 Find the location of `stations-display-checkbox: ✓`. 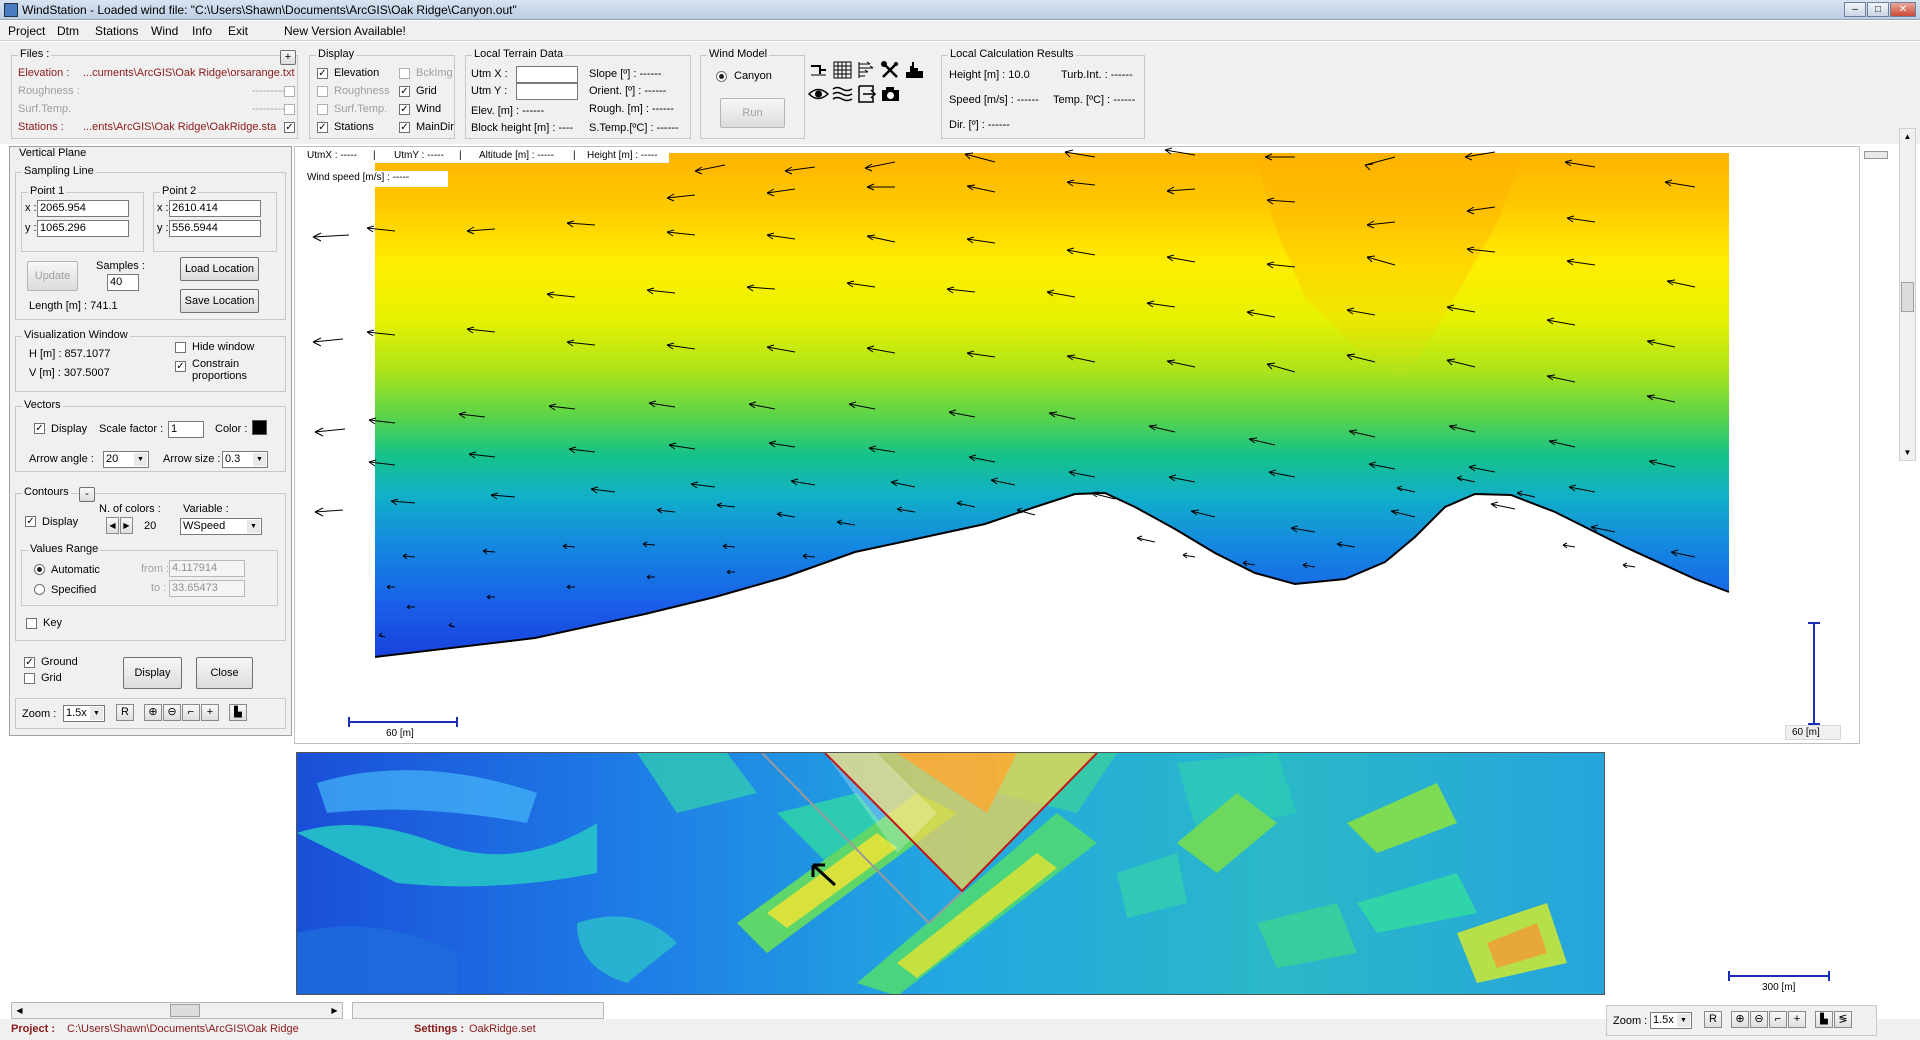

stations-display-checkbox: ✓ is located at coordinates (322, 127).